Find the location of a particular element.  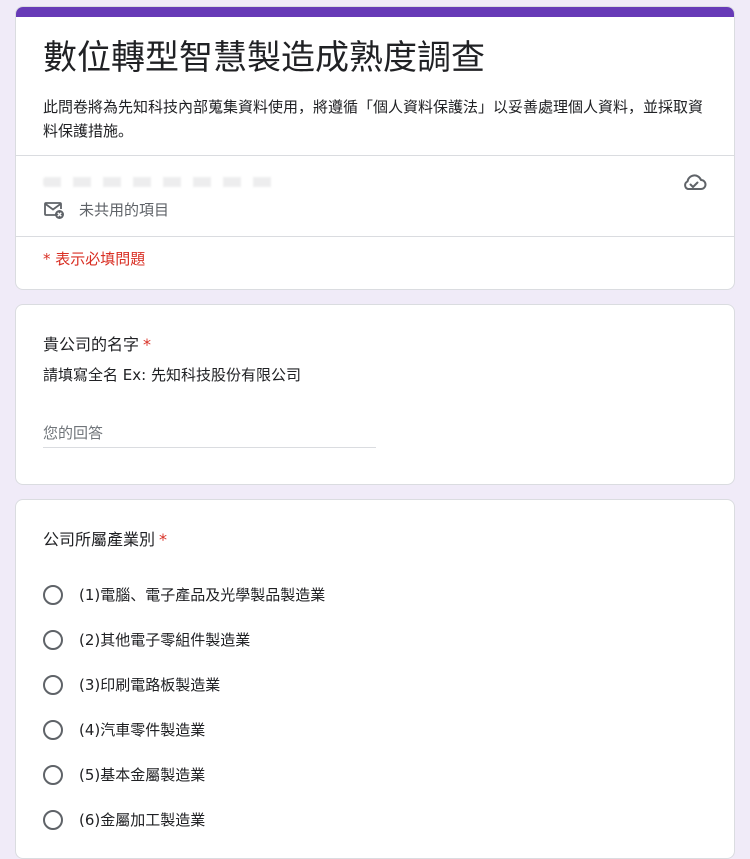

question-title: 貴公司的名字 * is located at coordinates (97, 345).